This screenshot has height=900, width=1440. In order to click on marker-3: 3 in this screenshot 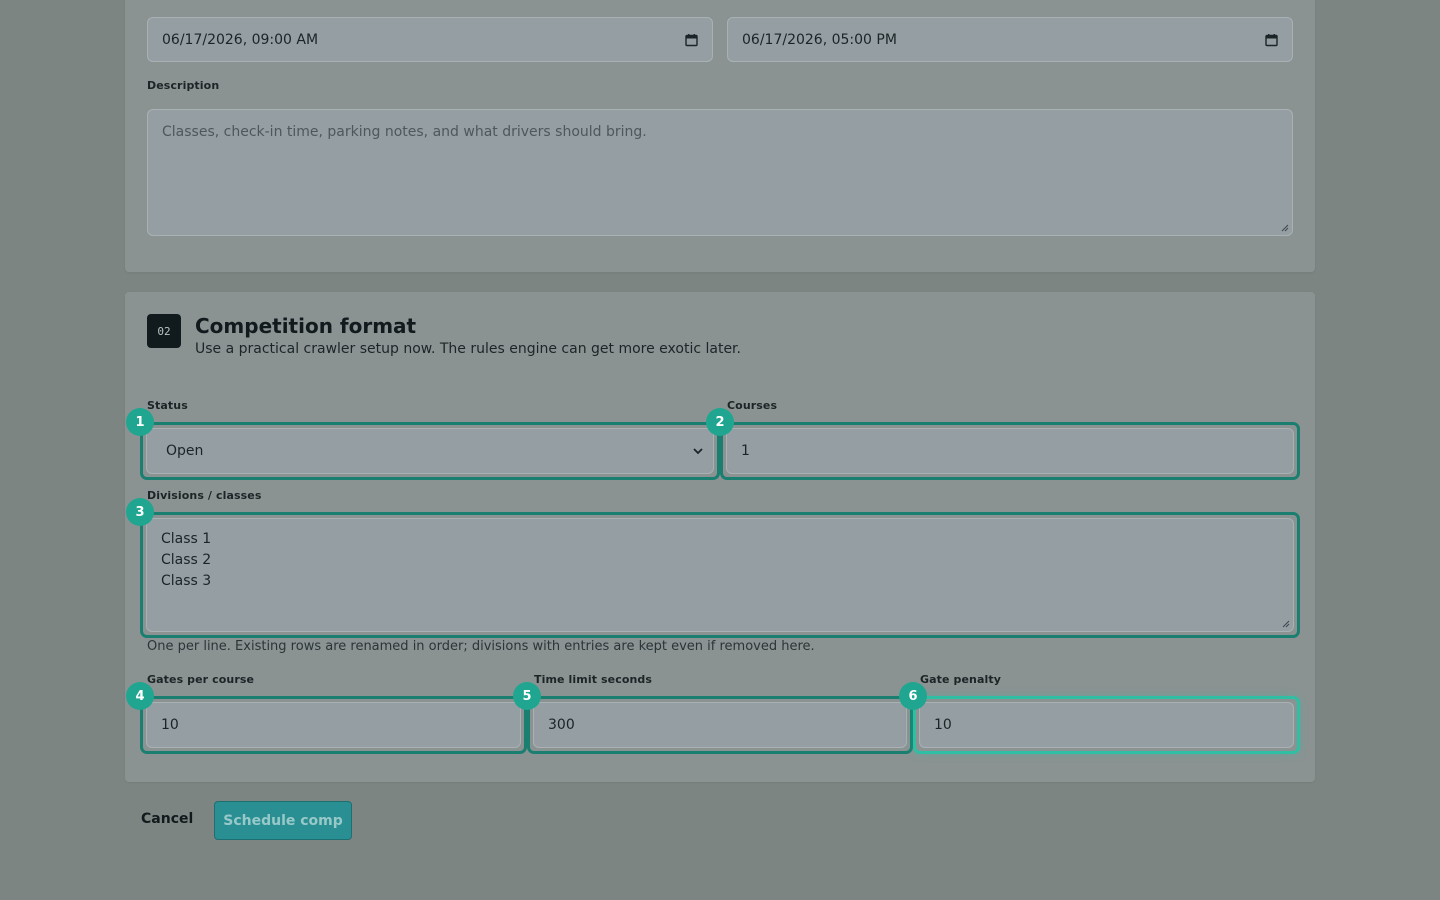, I will do `click(140, 512)`.